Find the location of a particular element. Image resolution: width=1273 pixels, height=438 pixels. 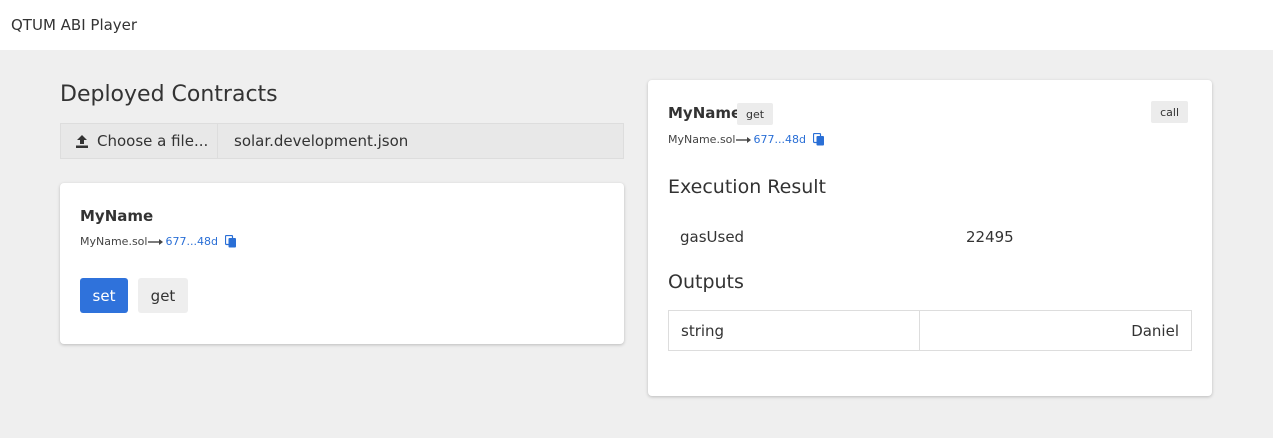

contract-address-link: 677...48d is located at coordinates (191, 241).